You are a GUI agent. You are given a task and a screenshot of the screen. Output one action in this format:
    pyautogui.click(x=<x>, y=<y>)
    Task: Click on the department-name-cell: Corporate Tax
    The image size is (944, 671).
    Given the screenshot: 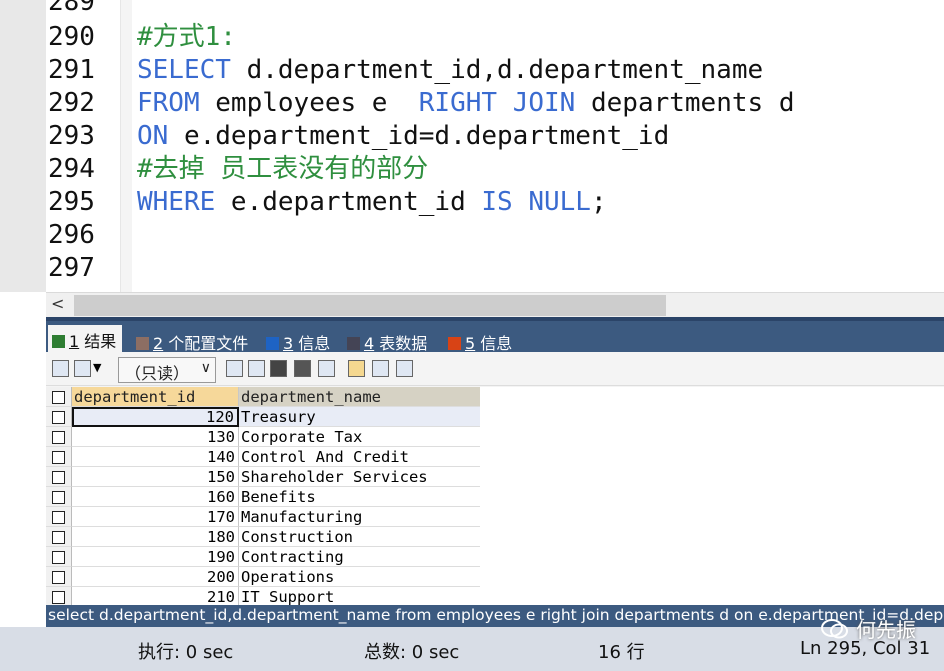 What is the action you would take?
    pyautogui.click(x=359, y=437)
    